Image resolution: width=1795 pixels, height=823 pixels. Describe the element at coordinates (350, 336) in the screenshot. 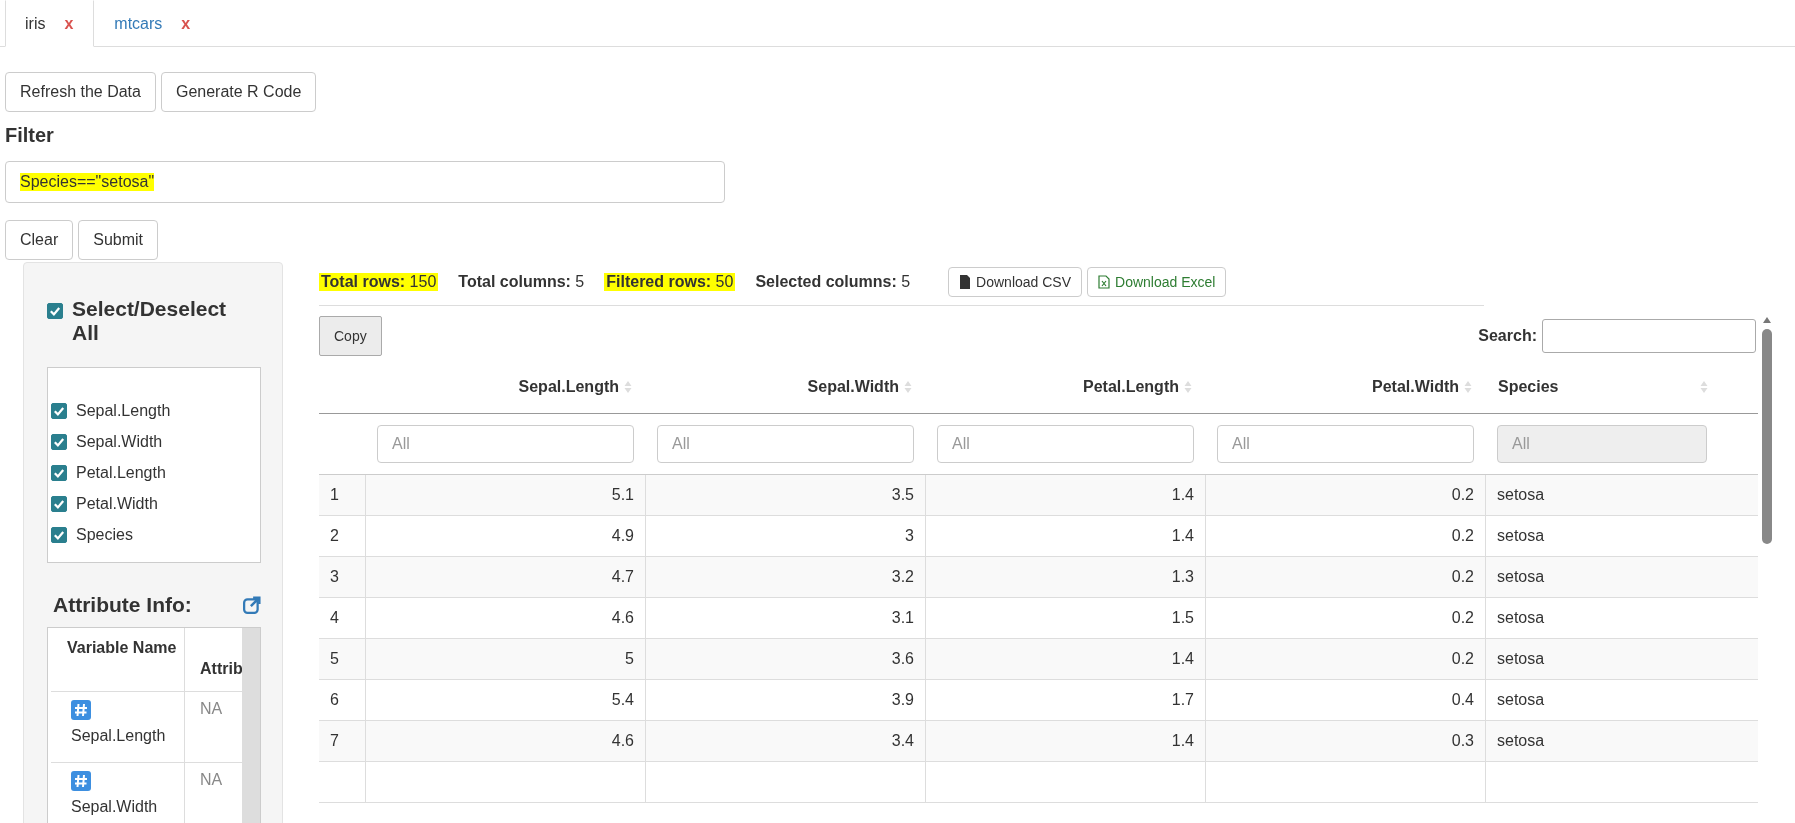

I see `copy-button: Copy` at that location.